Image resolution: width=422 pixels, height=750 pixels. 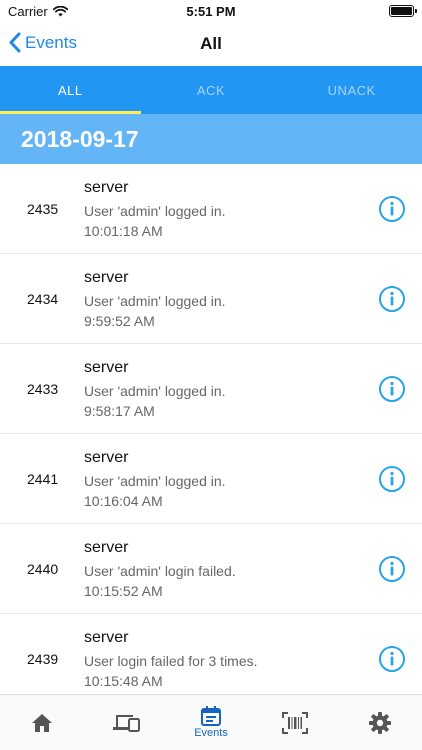 I want to click on barcode-icon, so click(x=295, y=722).